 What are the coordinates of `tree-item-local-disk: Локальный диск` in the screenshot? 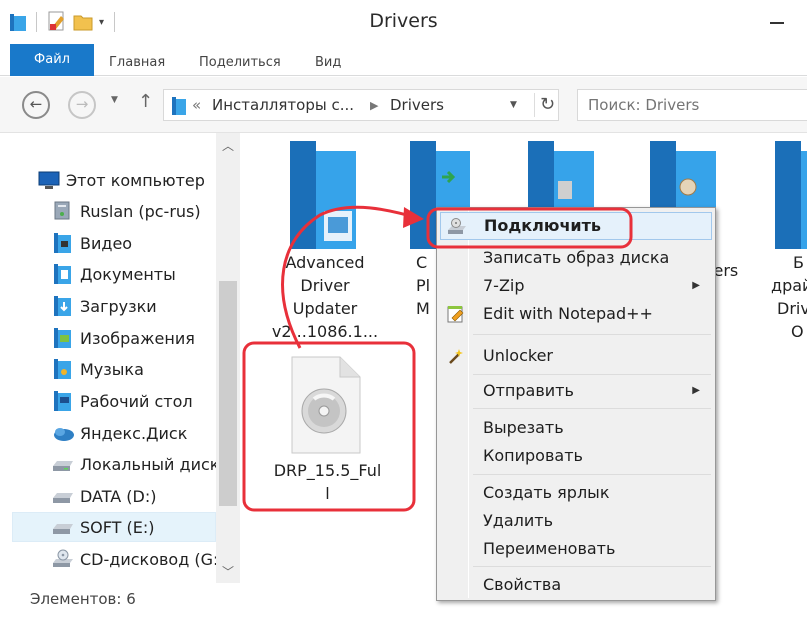 It's located at (135, 464).